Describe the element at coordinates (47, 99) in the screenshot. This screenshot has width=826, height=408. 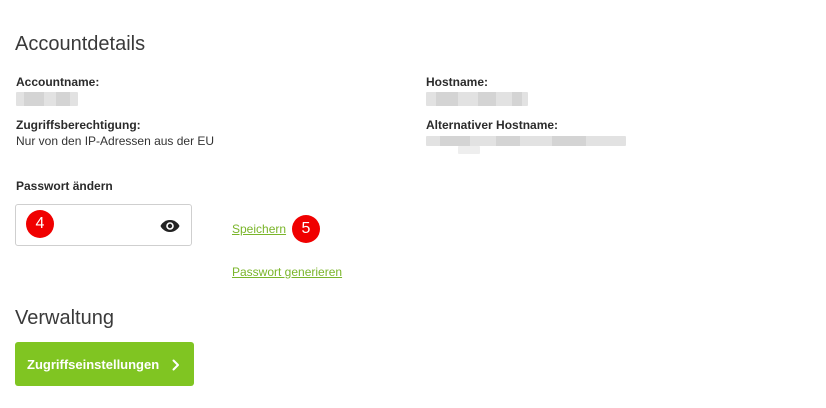
I see `accountname-value-redacted` at that location.